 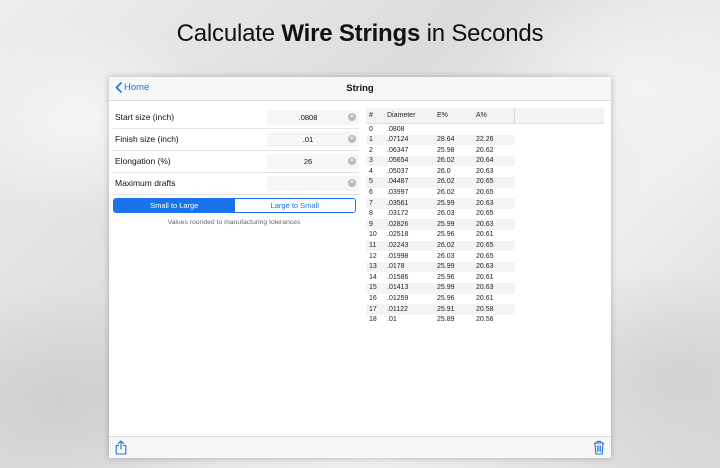 What do you see at coordinates (485, 140) in the screenshot?
I see `table-cell-area: 22.26` at bounding box center [485, 140].